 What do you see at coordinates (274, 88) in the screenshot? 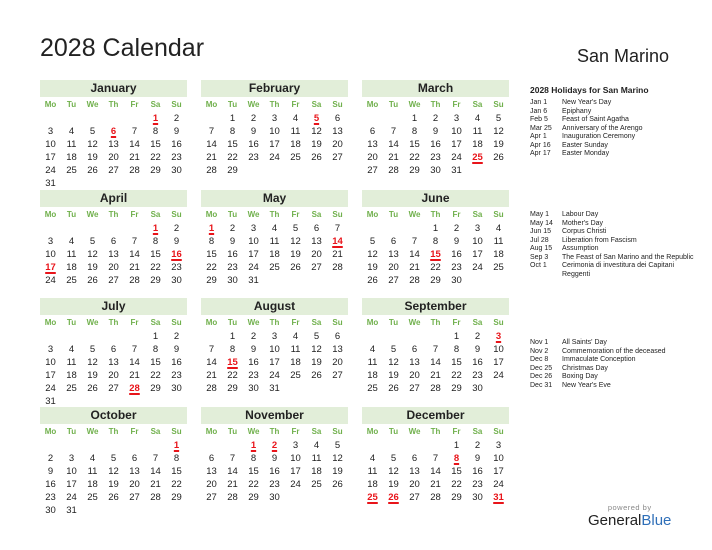
I see `month-header: February` at bounding box center [274, 88].